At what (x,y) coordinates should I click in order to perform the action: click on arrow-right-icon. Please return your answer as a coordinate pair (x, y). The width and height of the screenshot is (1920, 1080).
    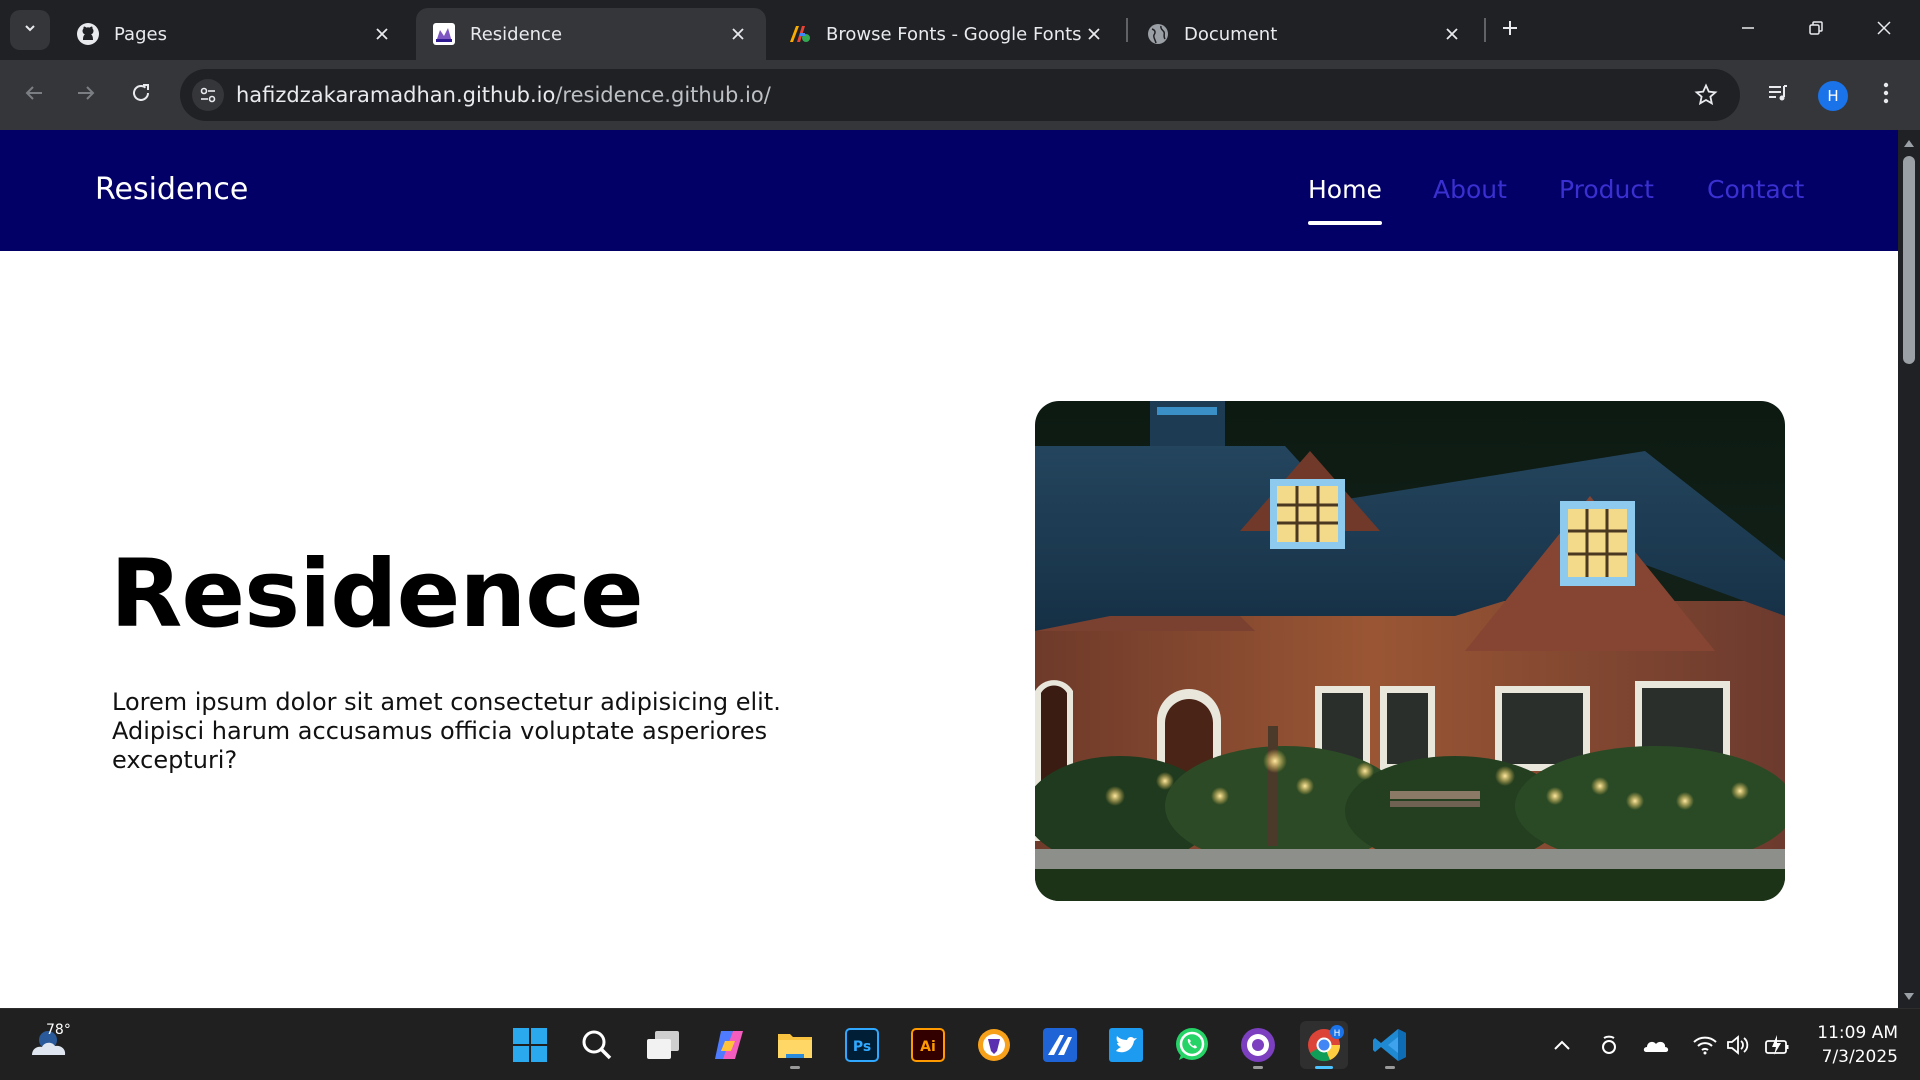
    Looking at the image, I should click on (86, 95).